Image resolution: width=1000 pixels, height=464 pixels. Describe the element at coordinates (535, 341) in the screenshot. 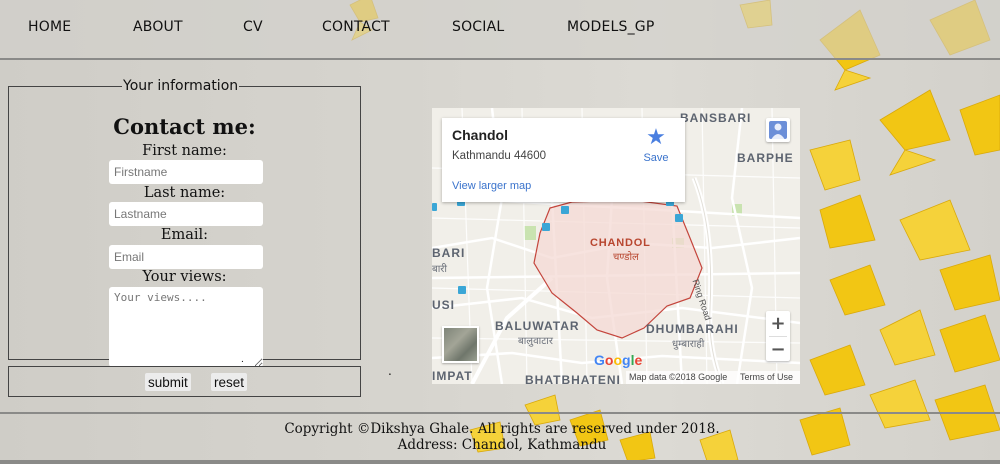

I see `map-label-baluwatar-dev: बालुवाटार` at that location.